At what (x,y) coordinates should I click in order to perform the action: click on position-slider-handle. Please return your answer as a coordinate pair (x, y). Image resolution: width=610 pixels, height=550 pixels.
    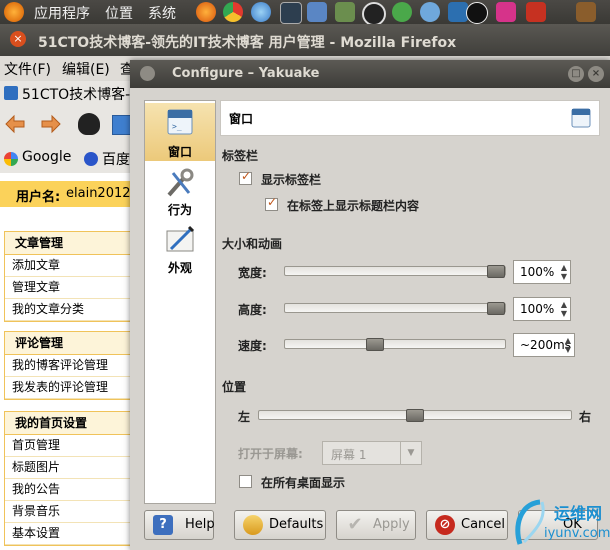
    Looking at the image, I should click on (415, 415).